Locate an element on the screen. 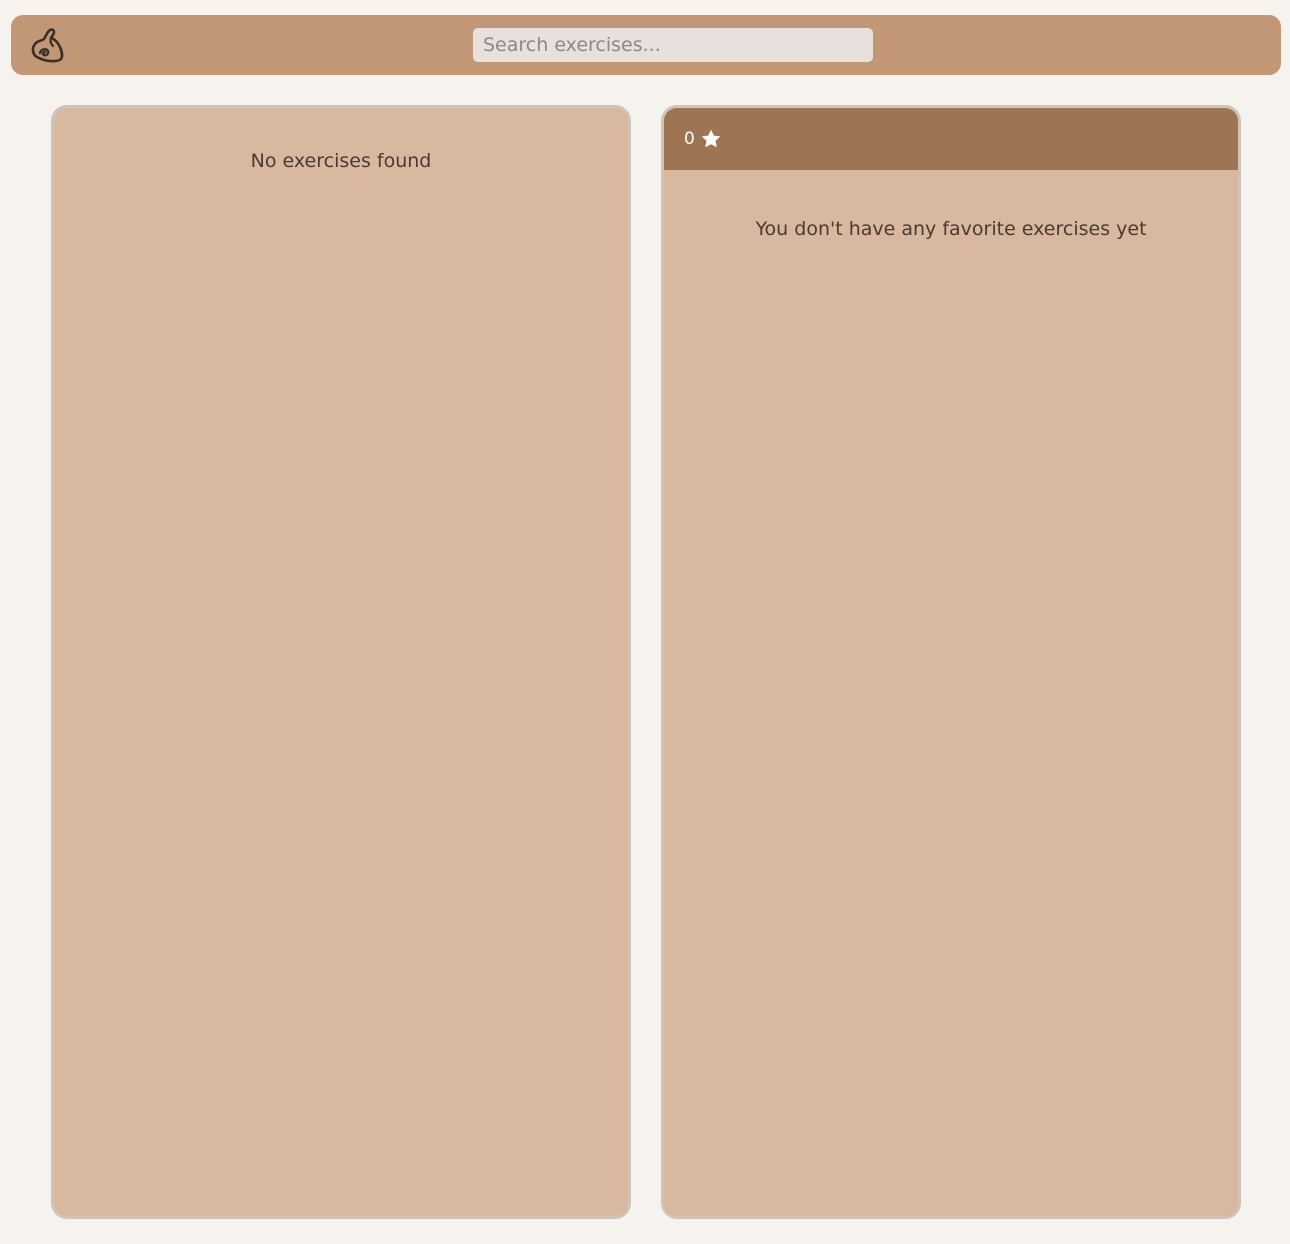  no-exercises-message: No exercises found is located at coordinates (341, 161).